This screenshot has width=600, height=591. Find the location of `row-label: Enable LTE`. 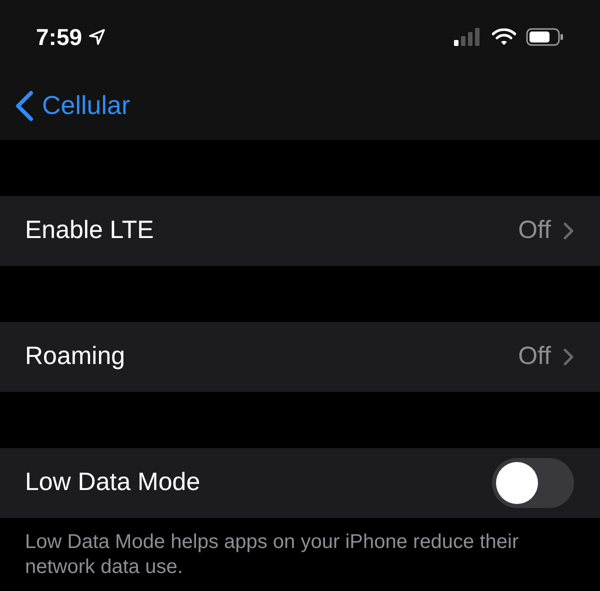

row-label: Enable LTE is located at coordinates (89, 230).